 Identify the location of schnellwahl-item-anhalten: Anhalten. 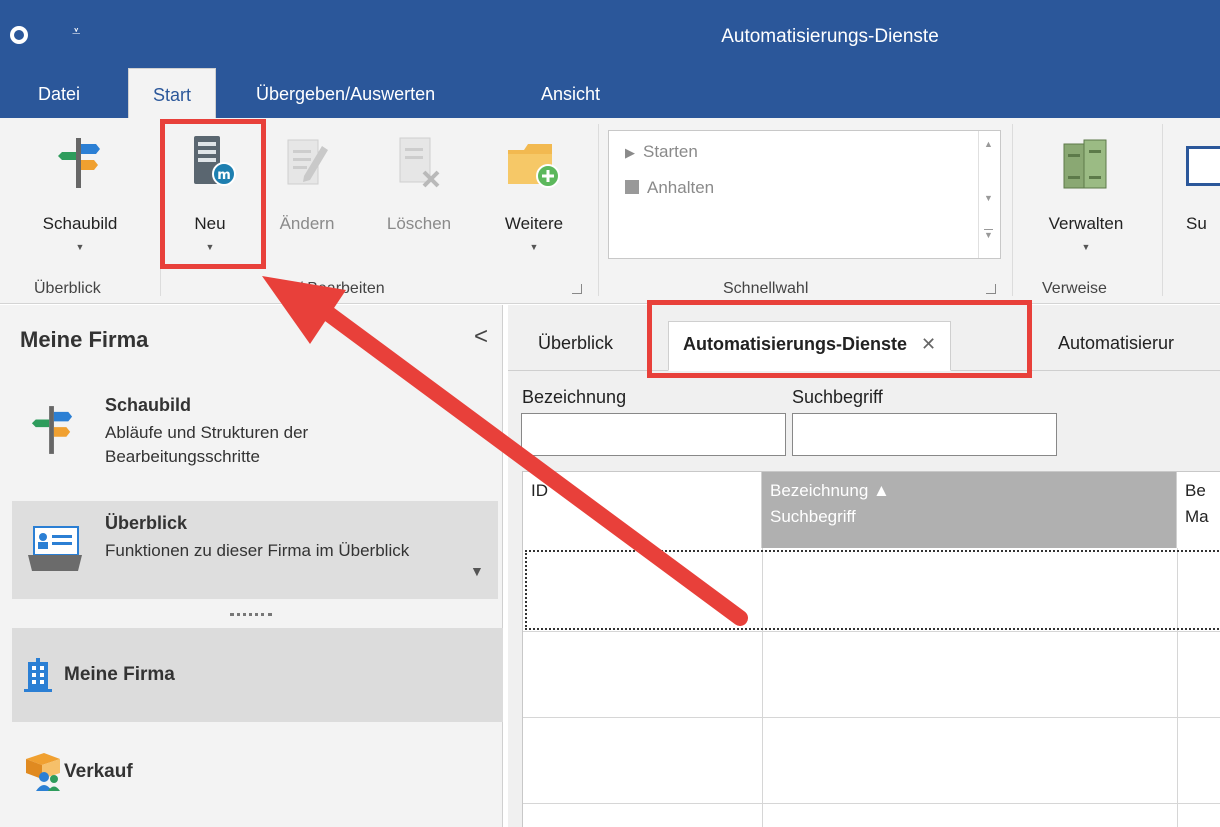
(669, 188).